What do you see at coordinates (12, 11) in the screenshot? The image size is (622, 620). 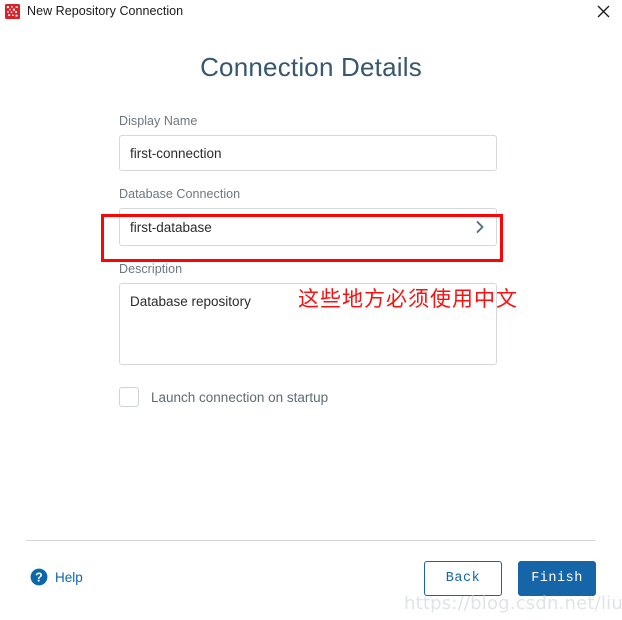 I see `talend-logo-icon` at bounding box center [12, 11].